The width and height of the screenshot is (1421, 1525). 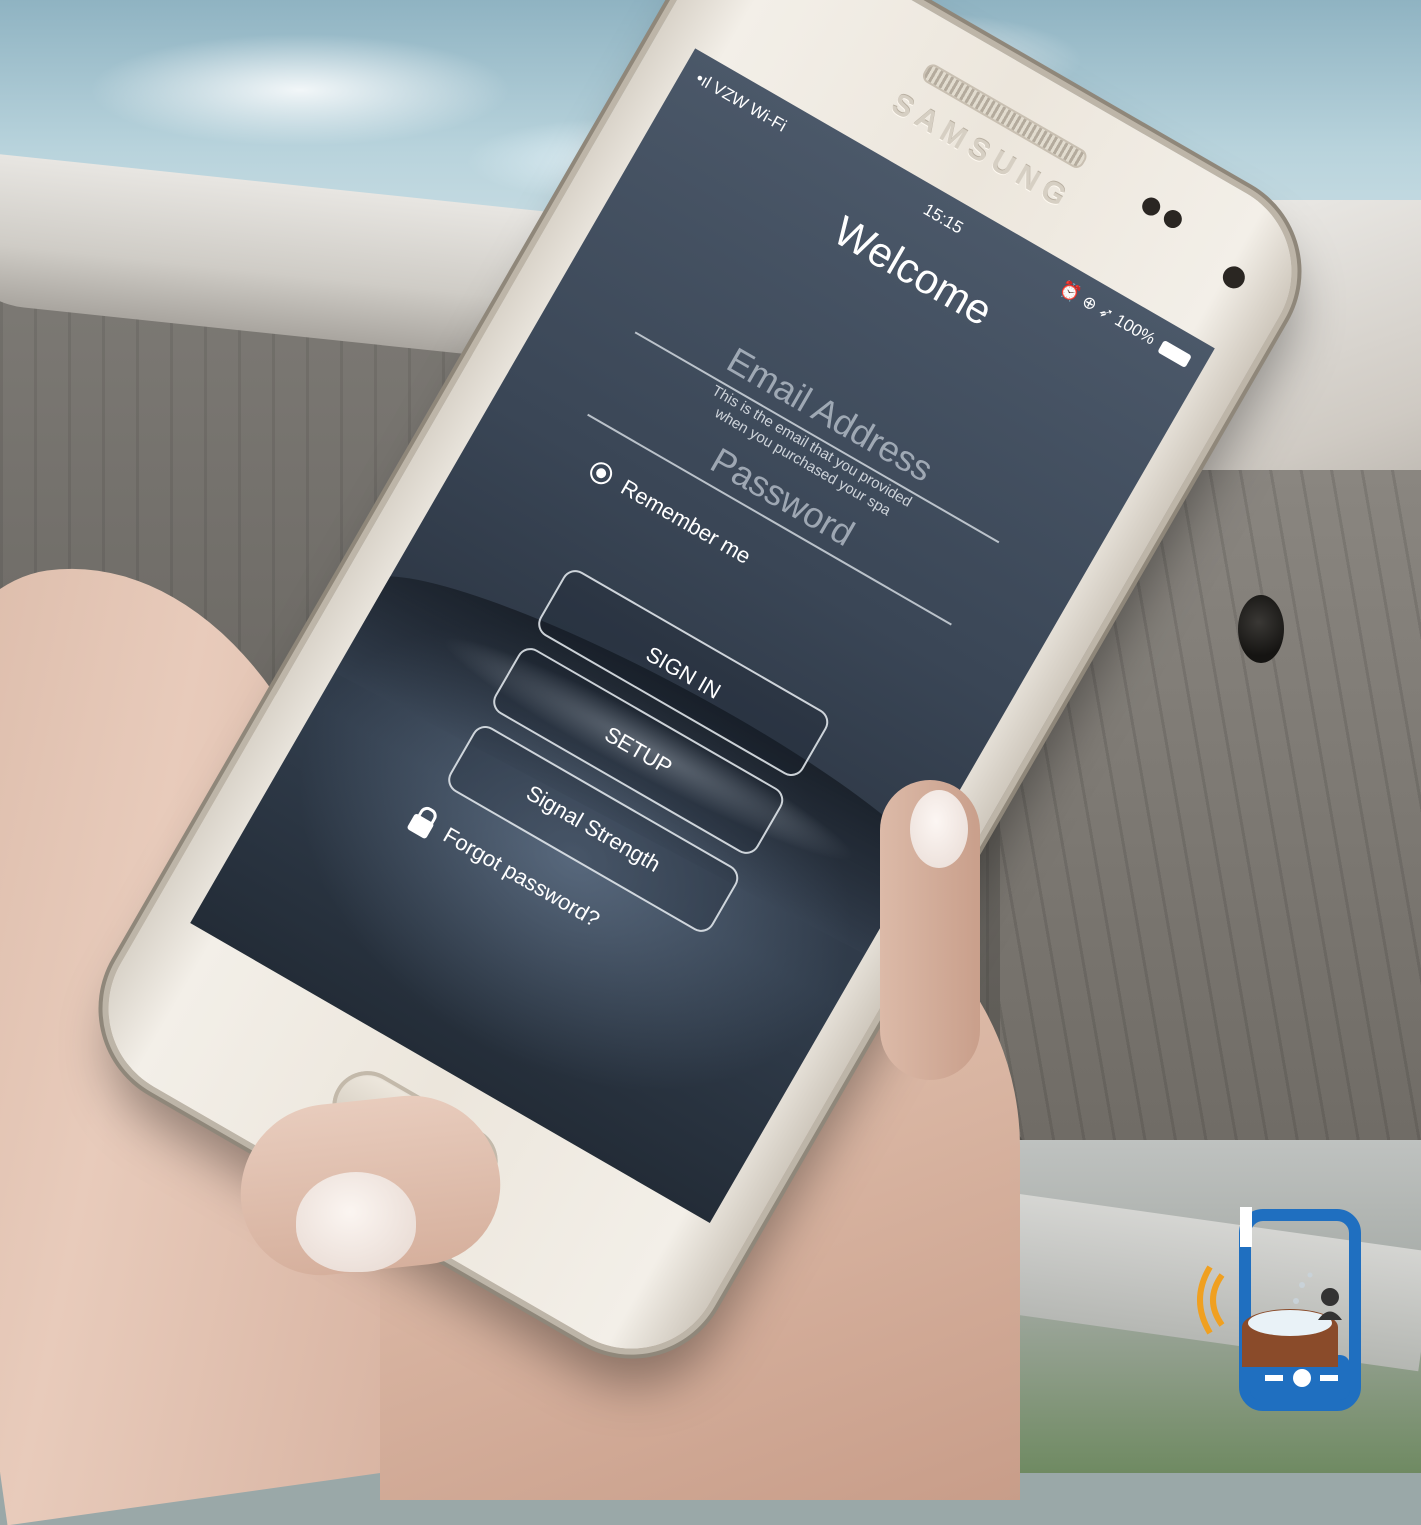 I want to click on lock-icon, so click(x=420, y=826).